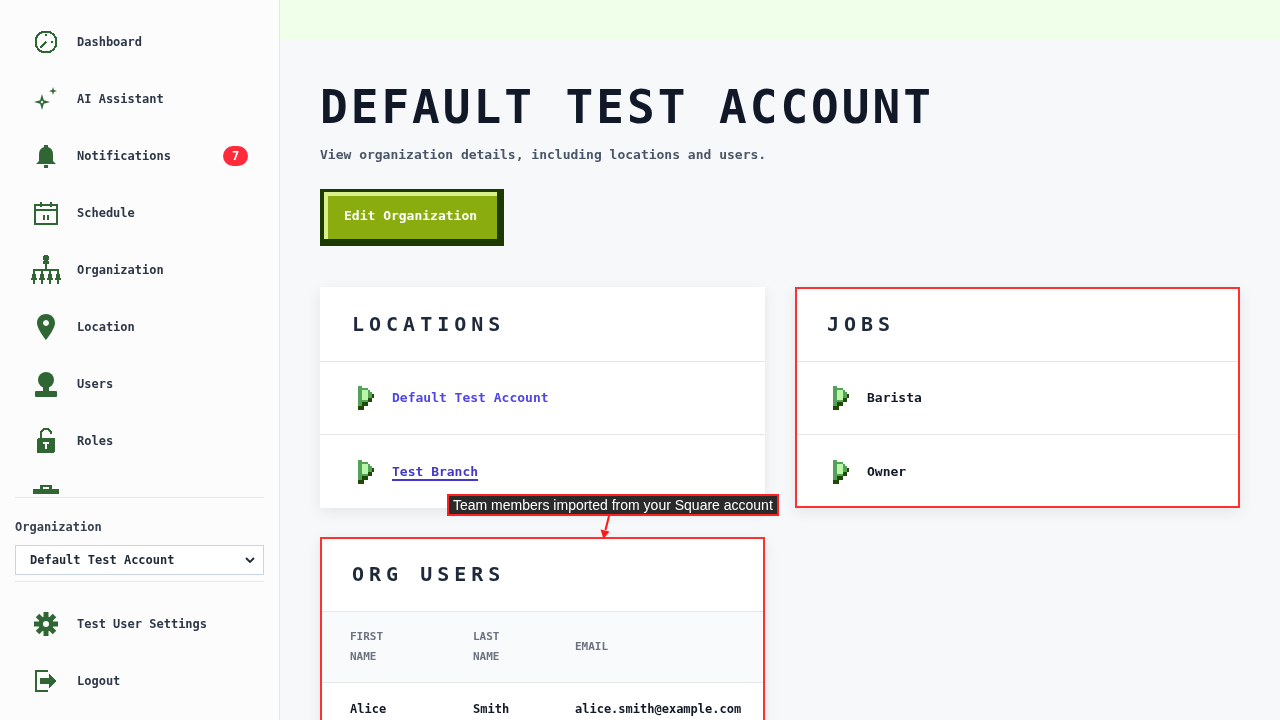 This screenshot has height=720, width=1280. Describe the element at coordinates (46, 680) in the screenshot. I see `logout-icon` at that location.